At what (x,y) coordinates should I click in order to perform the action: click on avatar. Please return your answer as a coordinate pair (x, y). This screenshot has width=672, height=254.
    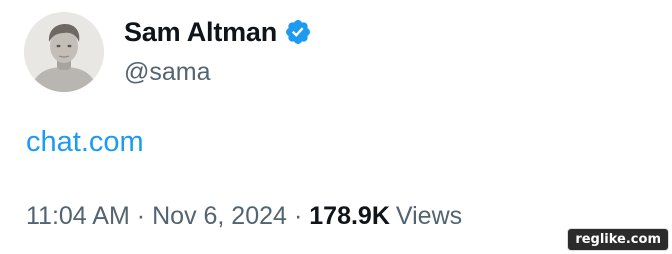
    Looking at the image, I should click on (64, 52).